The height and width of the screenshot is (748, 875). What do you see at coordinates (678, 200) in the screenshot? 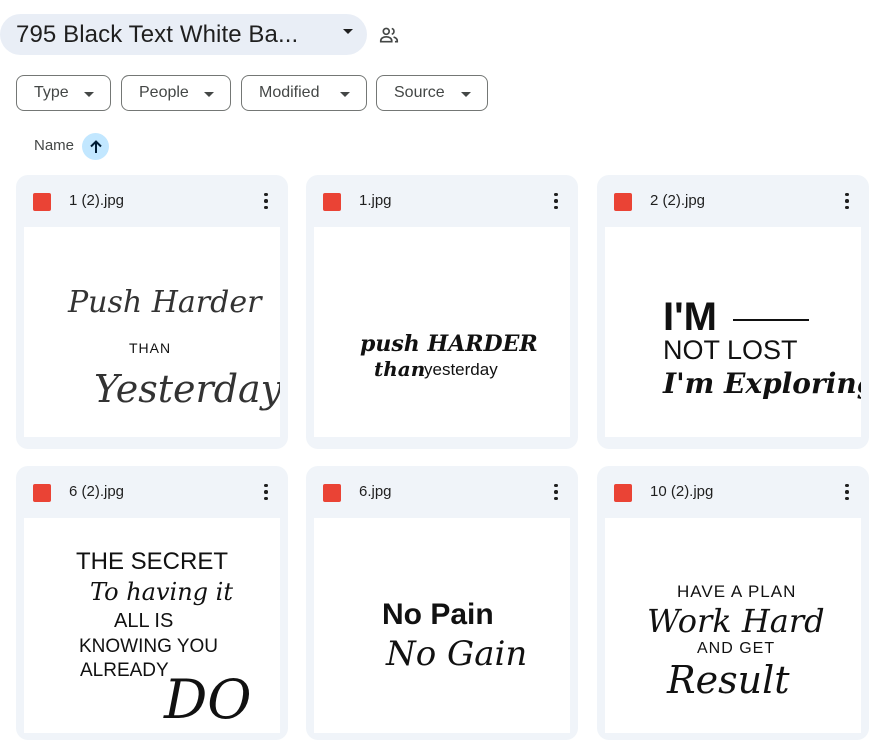
I see `file-name: 2 (2).jpg` at bounding box center [678, 200].